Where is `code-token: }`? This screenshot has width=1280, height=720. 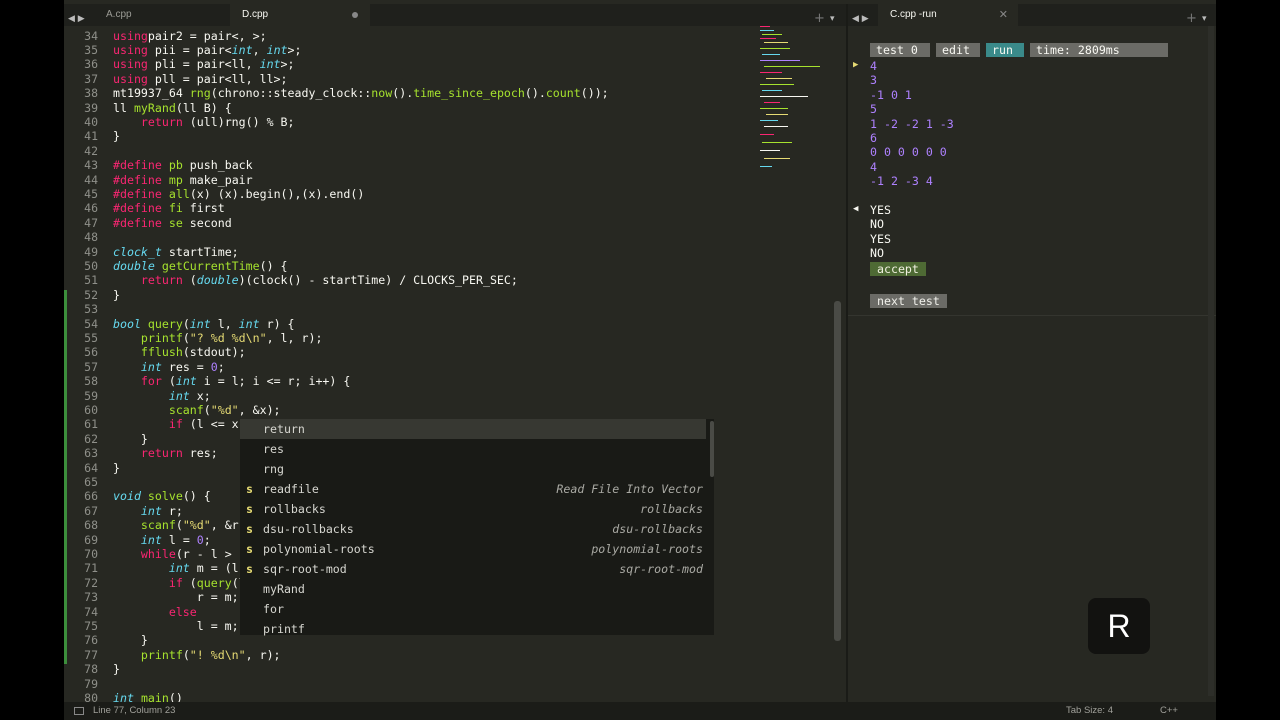
code-token: } is located at coordinates (116, 467).